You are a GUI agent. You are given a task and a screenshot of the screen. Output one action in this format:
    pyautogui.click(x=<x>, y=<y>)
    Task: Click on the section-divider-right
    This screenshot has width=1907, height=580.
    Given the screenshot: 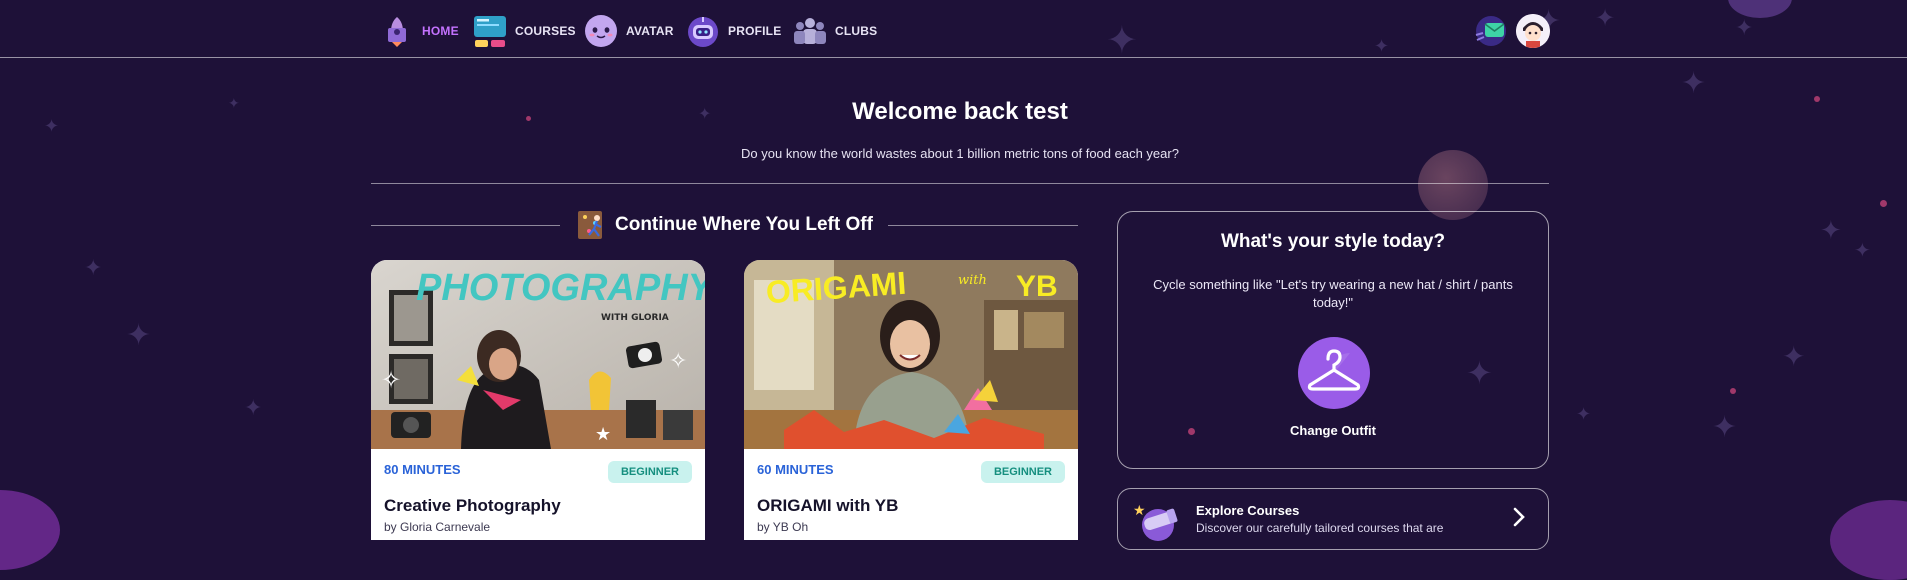 What is the action you would take?
    pyautogui.click(x=983, y=225)
    